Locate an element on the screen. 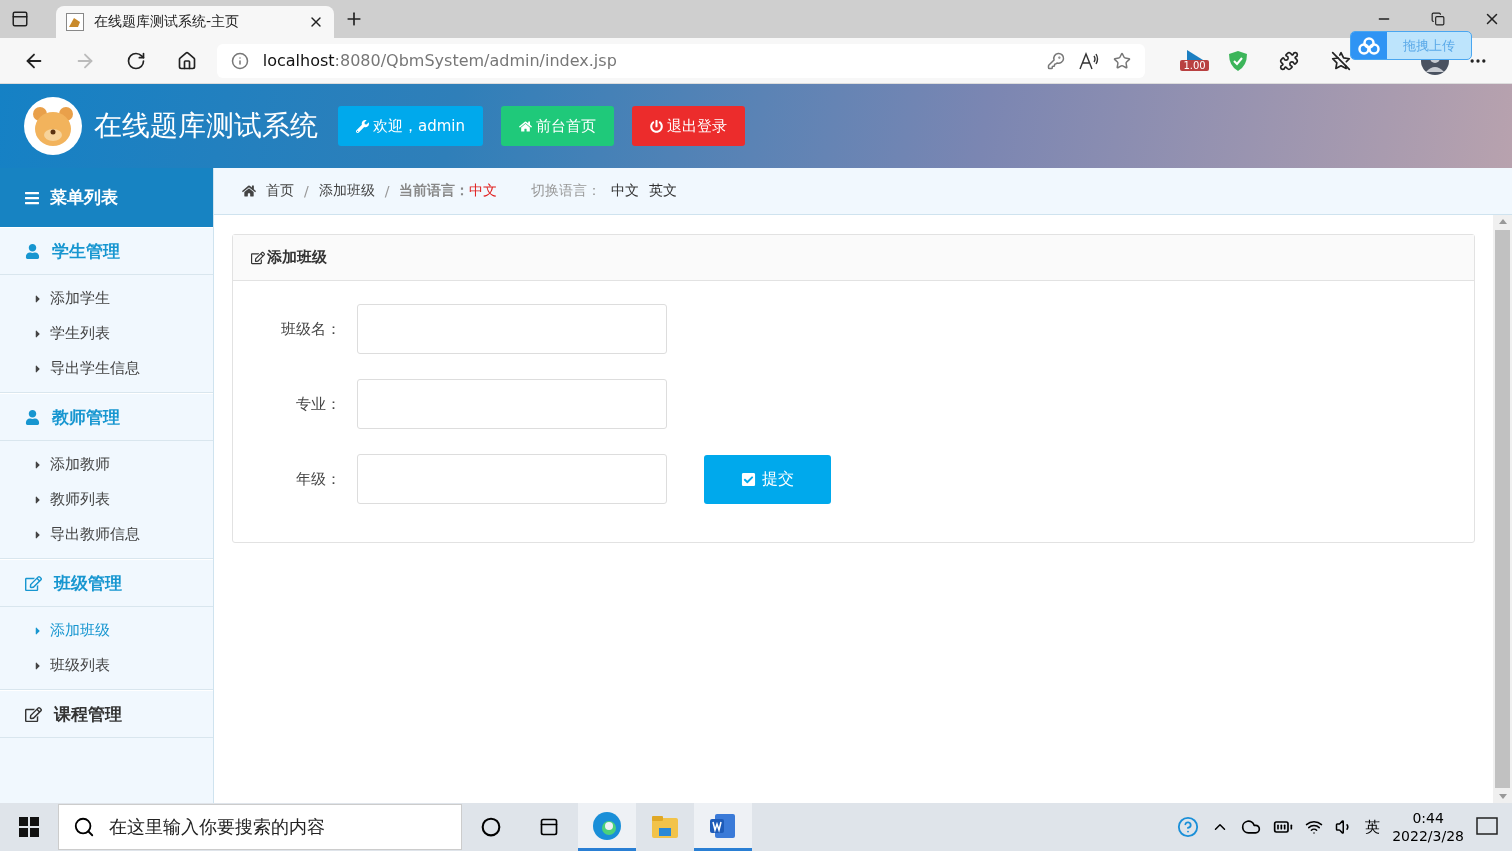  taskbar-search-field: 在这里输入你要搜索的内容 is located at coordinates (260, 827).